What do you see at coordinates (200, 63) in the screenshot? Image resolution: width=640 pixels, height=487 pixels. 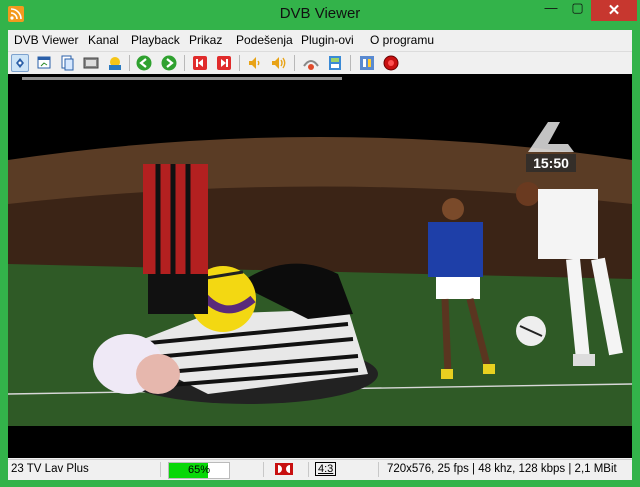 I see `prev-channel-icon` at bounding box center [200, 63].